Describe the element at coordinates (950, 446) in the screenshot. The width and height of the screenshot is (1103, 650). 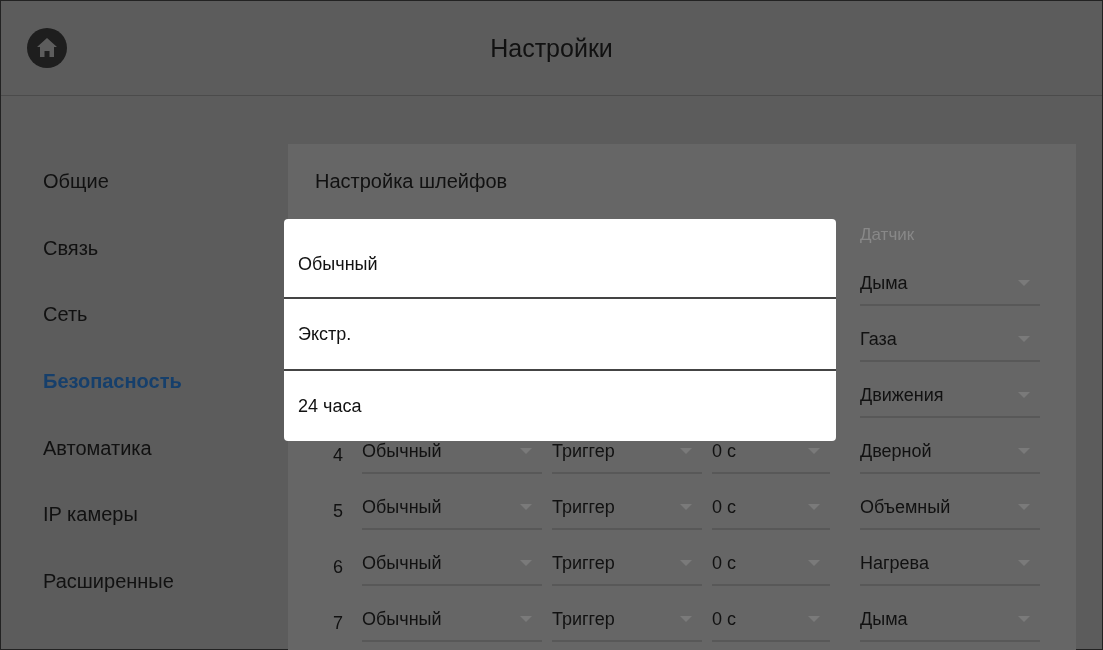
I see `dropdown-field: Дверной` at that location.